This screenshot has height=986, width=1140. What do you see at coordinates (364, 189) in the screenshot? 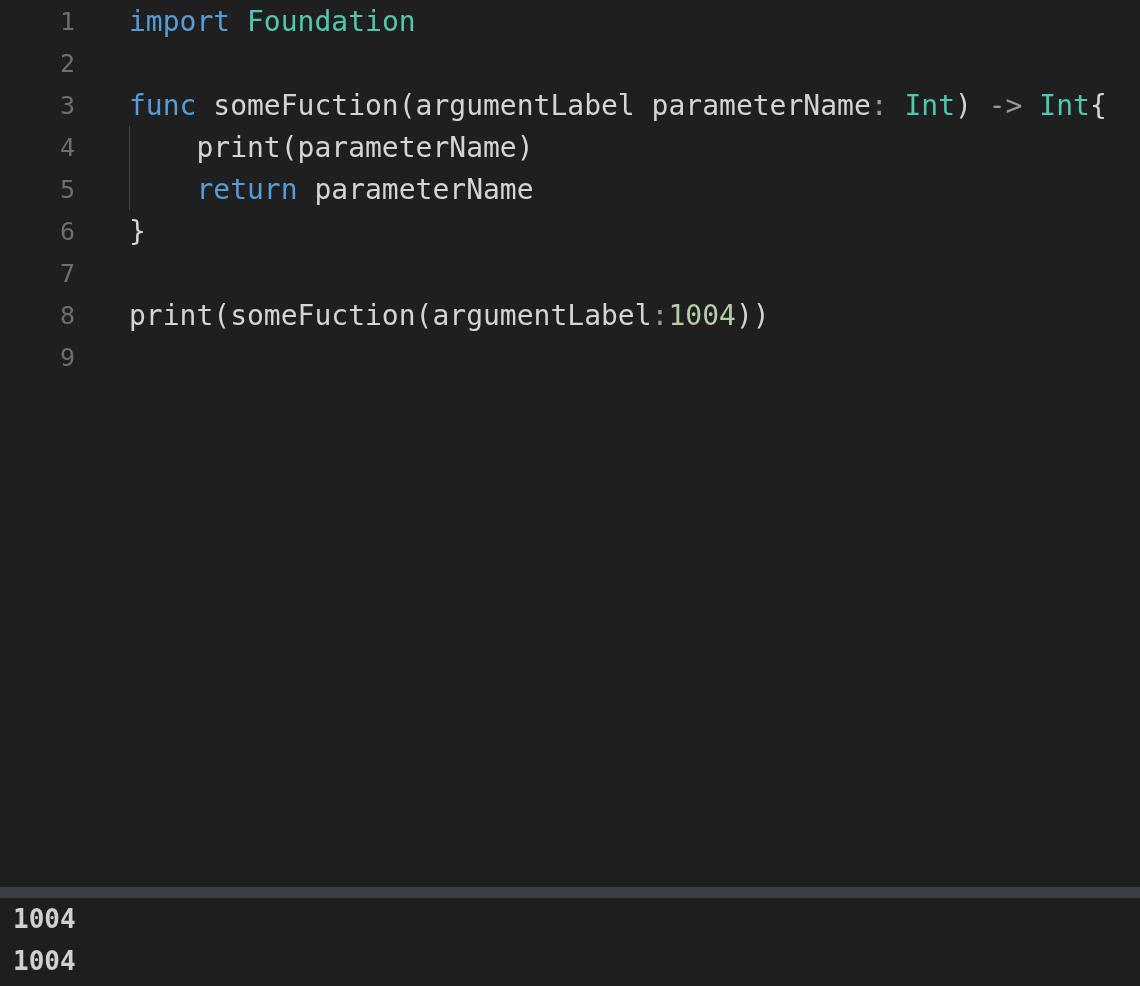
I see `code-line: return parameterName` at bounding box center [364, 189].